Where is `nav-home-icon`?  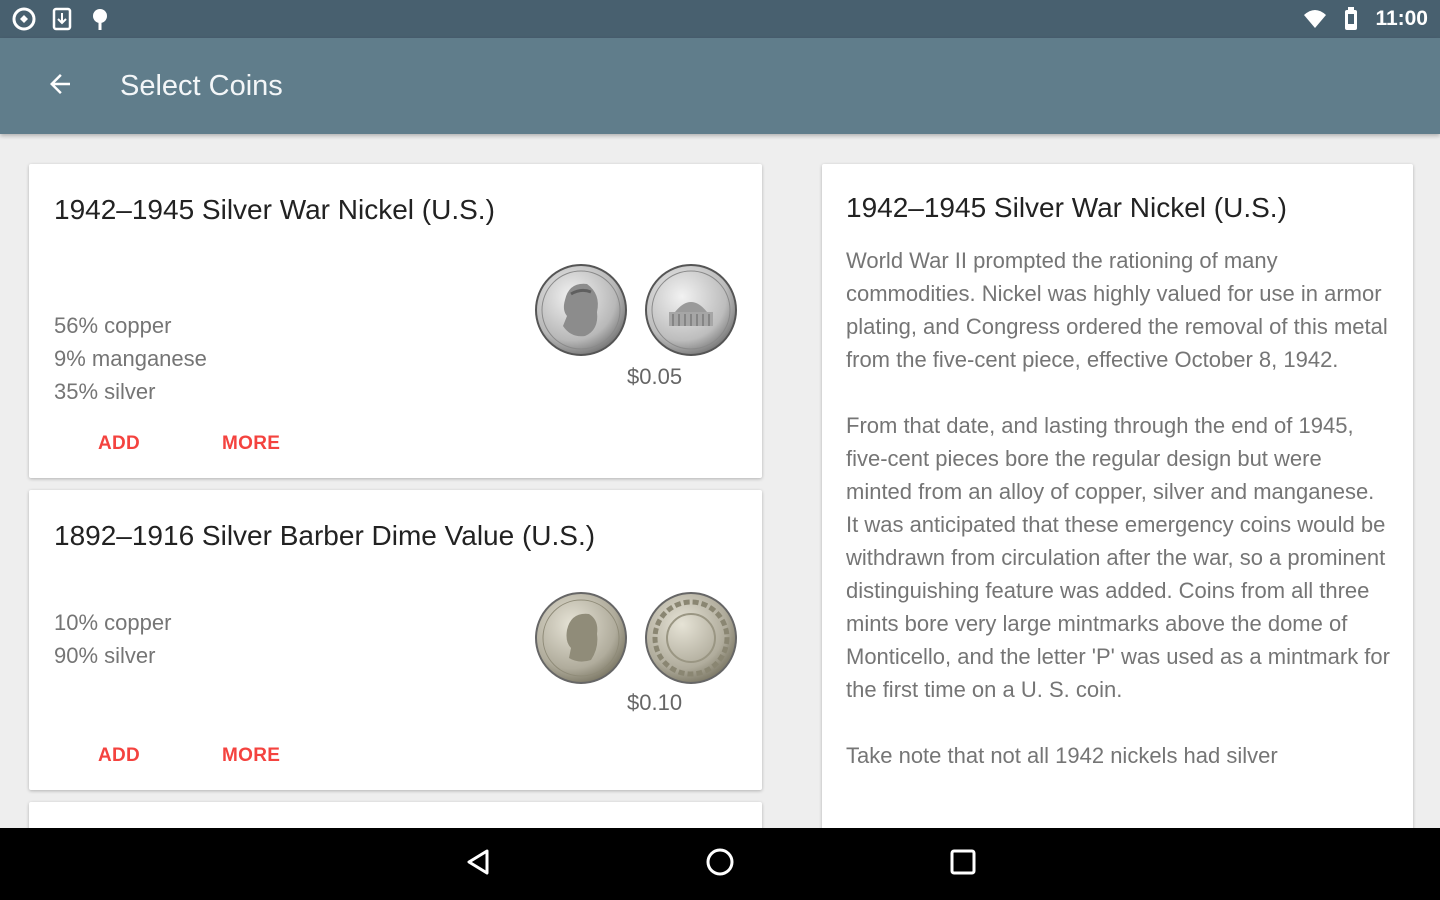 nav-home-icon is located at coordinates (720, 864).